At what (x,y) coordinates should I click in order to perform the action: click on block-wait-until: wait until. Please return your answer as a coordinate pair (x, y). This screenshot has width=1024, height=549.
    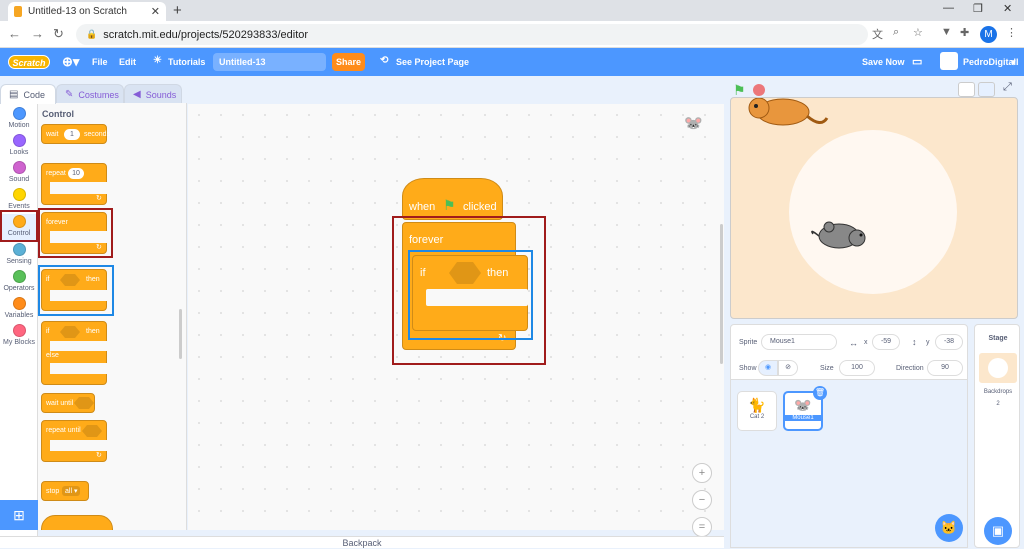
    Looking at the image, I should click on (68, 403).